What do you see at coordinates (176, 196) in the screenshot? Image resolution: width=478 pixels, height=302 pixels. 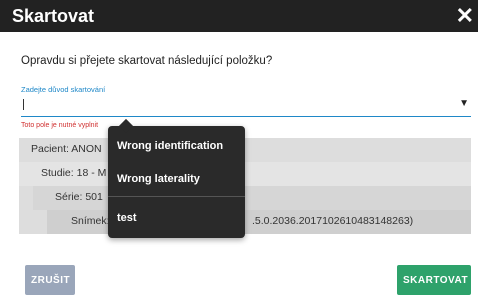 I see `menu-divider` at bounding box center [176, 196].